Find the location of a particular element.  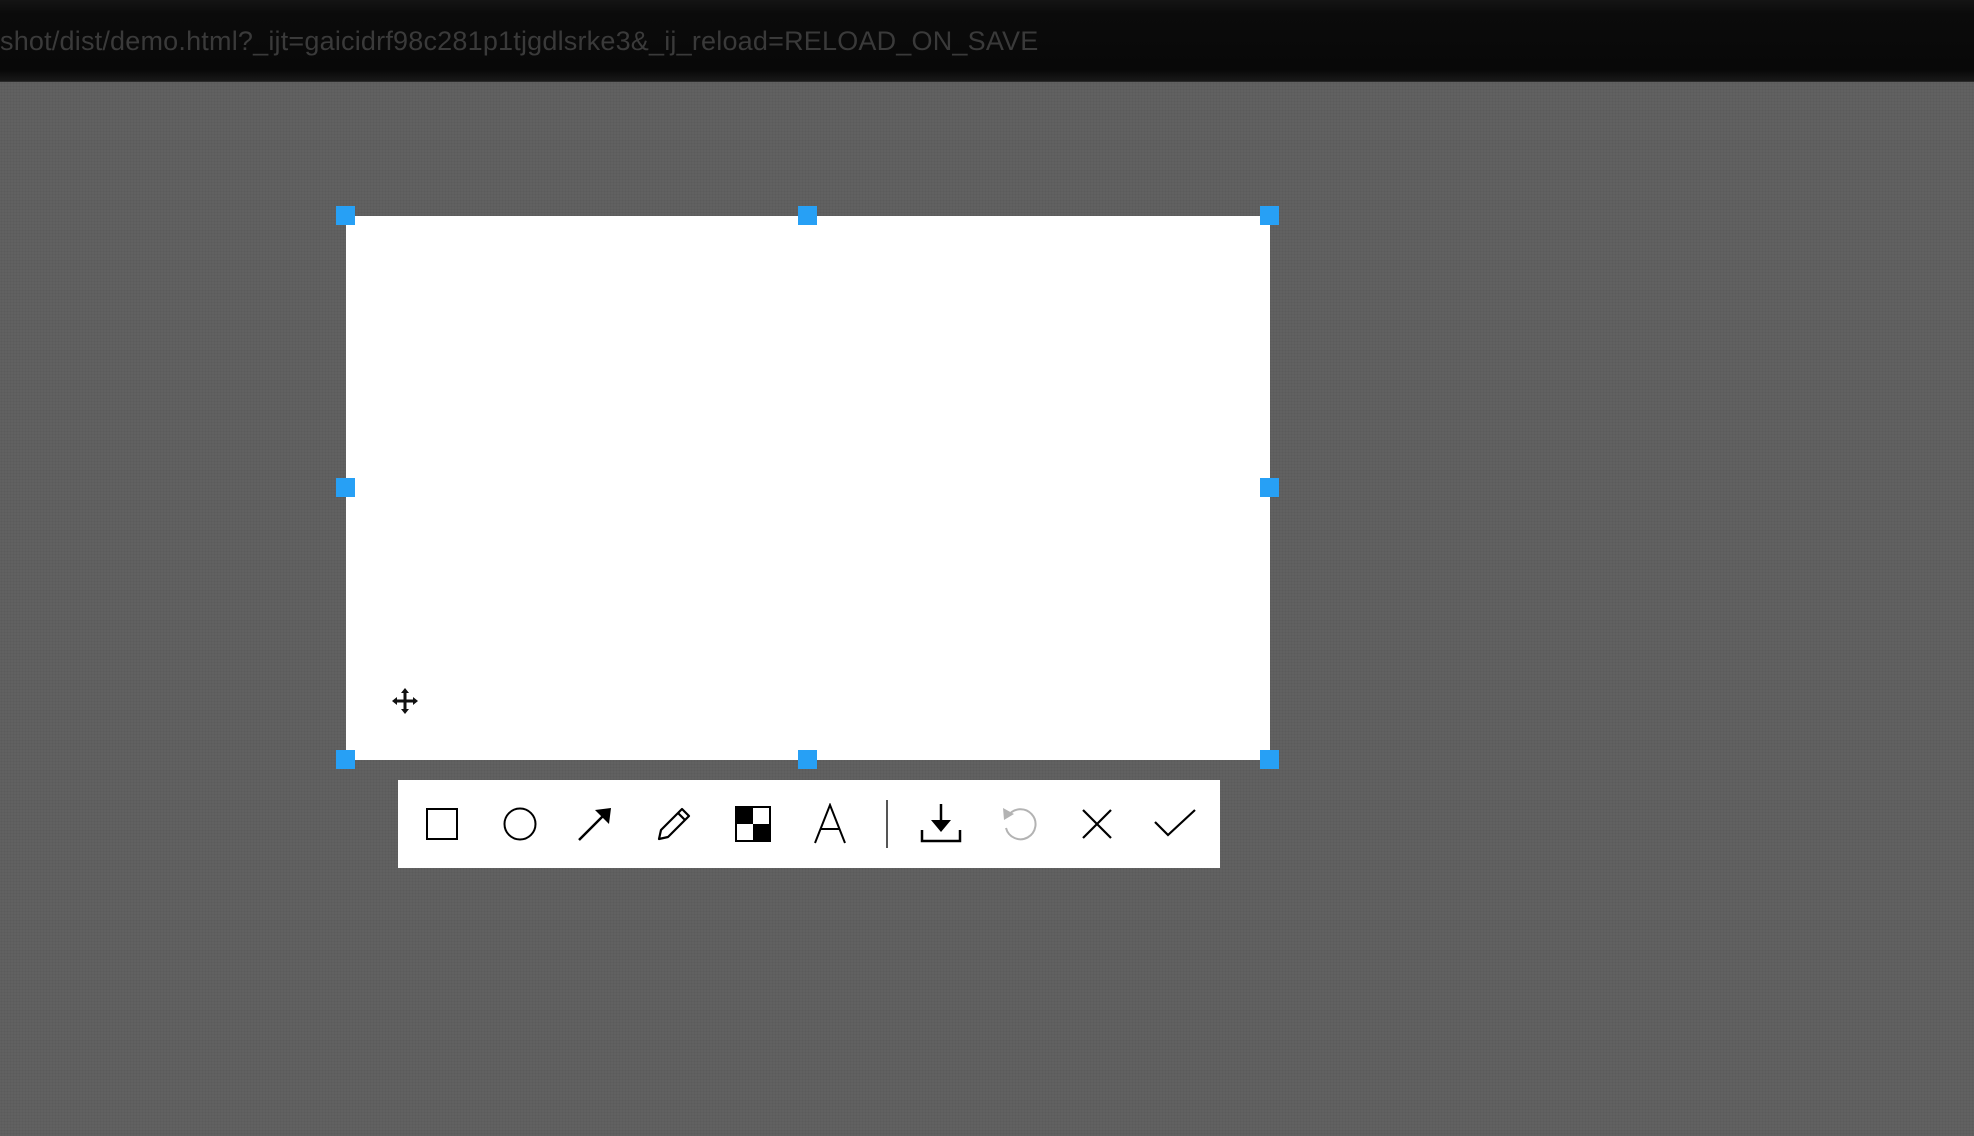

resize-handle-left is located at coordinates (345, 487).